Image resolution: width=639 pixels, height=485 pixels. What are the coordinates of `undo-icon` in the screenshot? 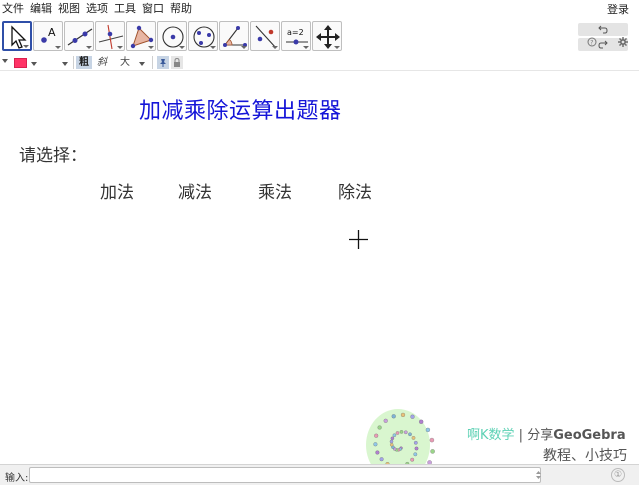 It's located at (603, 29).